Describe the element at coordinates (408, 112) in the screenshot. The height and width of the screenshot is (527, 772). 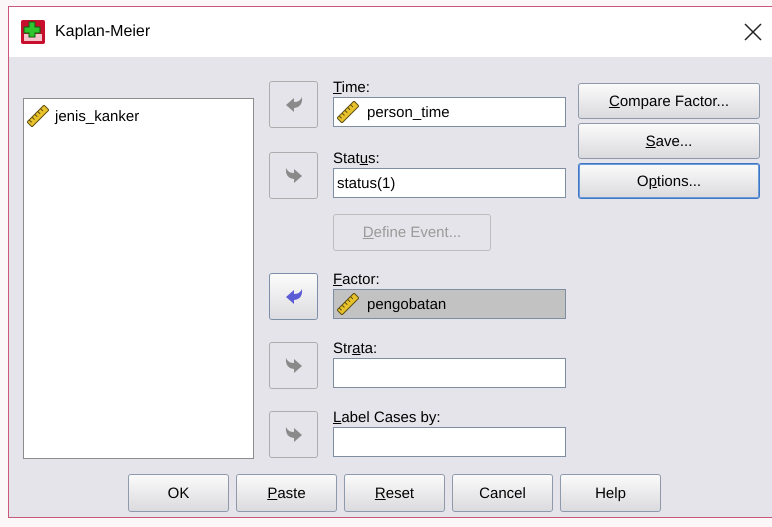
I see `field-value: person_time` at that location.